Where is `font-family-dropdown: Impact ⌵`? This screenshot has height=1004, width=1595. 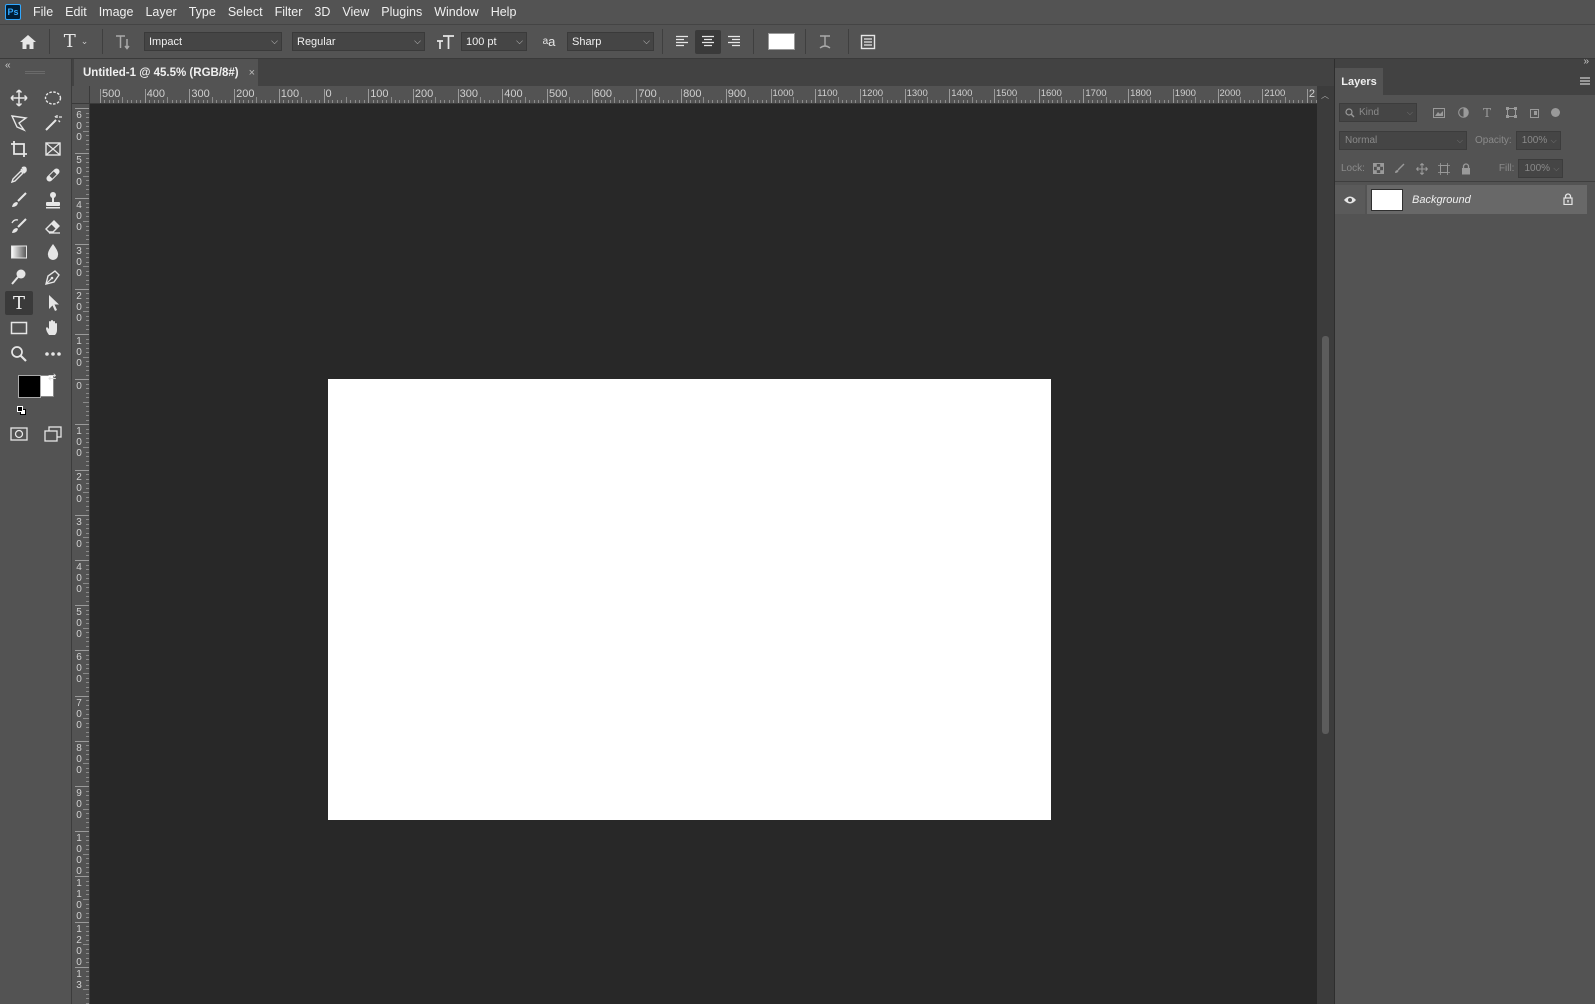 font-family-dropdown: Impact ⌵ is located at coordinates (213, 41).